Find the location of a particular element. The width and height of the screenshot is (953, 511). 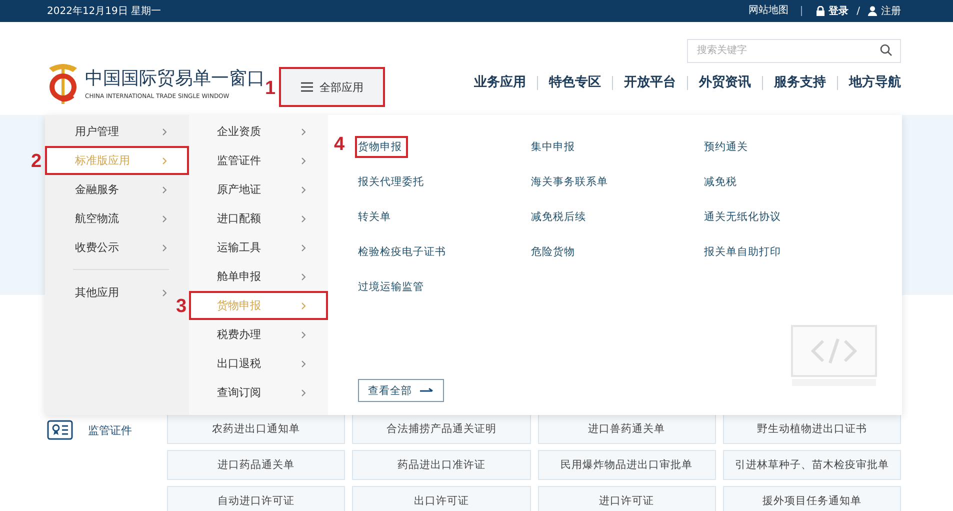

nav-link: 服务支持 is located at coordinates (799, 83).